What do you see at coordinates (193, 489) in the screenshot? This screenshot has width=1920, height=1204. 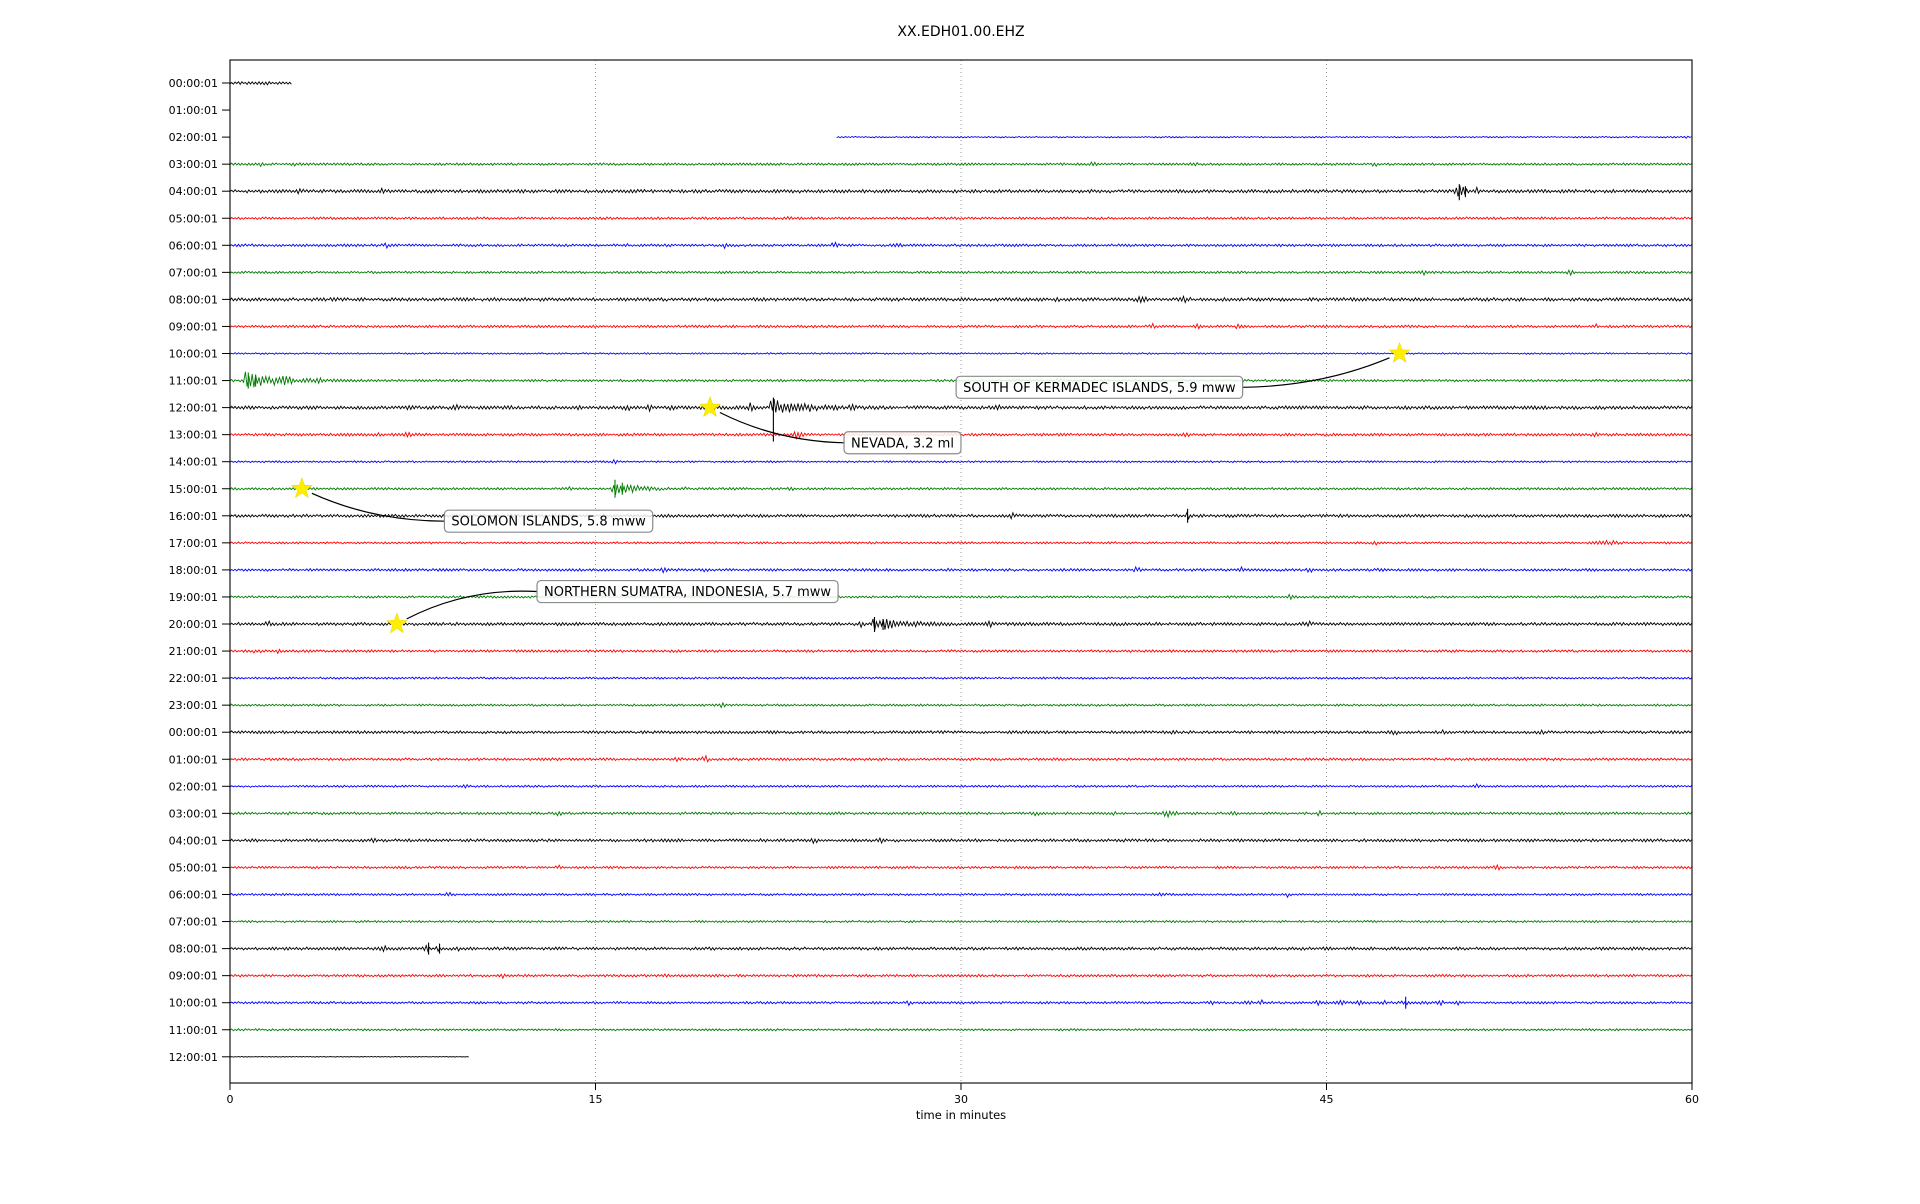 I see `row-label: 15:00:01` at bounding box center [193, 489].